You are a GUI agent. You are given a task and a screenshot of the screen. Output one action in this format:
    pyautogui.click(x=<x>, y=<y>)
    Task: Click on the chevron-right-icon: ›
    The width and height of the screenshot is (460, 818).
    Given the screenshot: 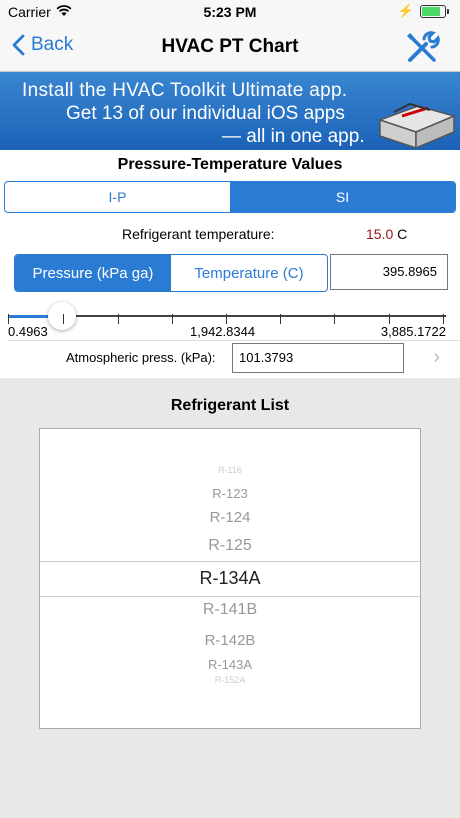 What is the action you would take?
    pyautogui.click(x=436, y=357)
    